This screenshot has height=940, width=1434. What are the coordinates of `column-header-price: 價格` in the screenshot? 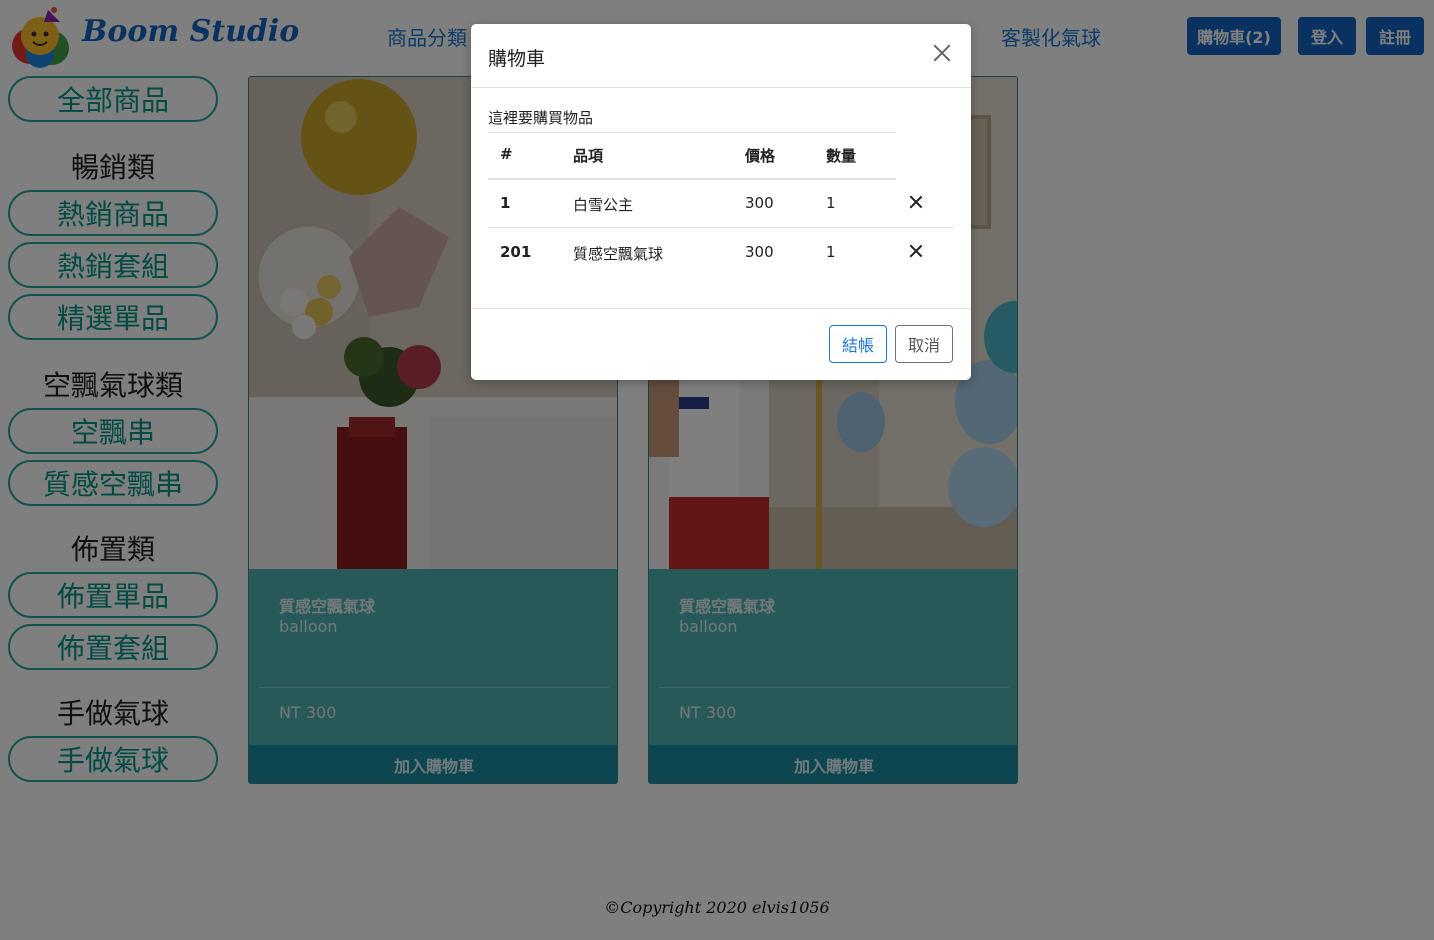 It's located at (760, 156).